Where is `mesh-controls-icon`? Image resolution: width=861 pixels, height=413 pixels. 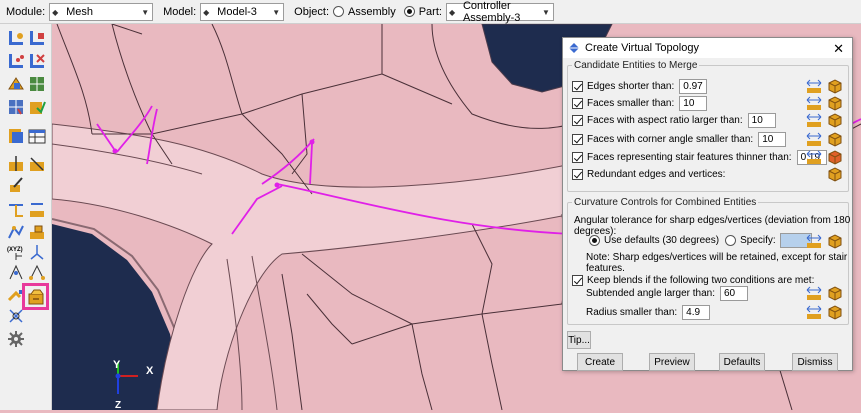 mesh-controls-icon is located at coordinates (16, 84).